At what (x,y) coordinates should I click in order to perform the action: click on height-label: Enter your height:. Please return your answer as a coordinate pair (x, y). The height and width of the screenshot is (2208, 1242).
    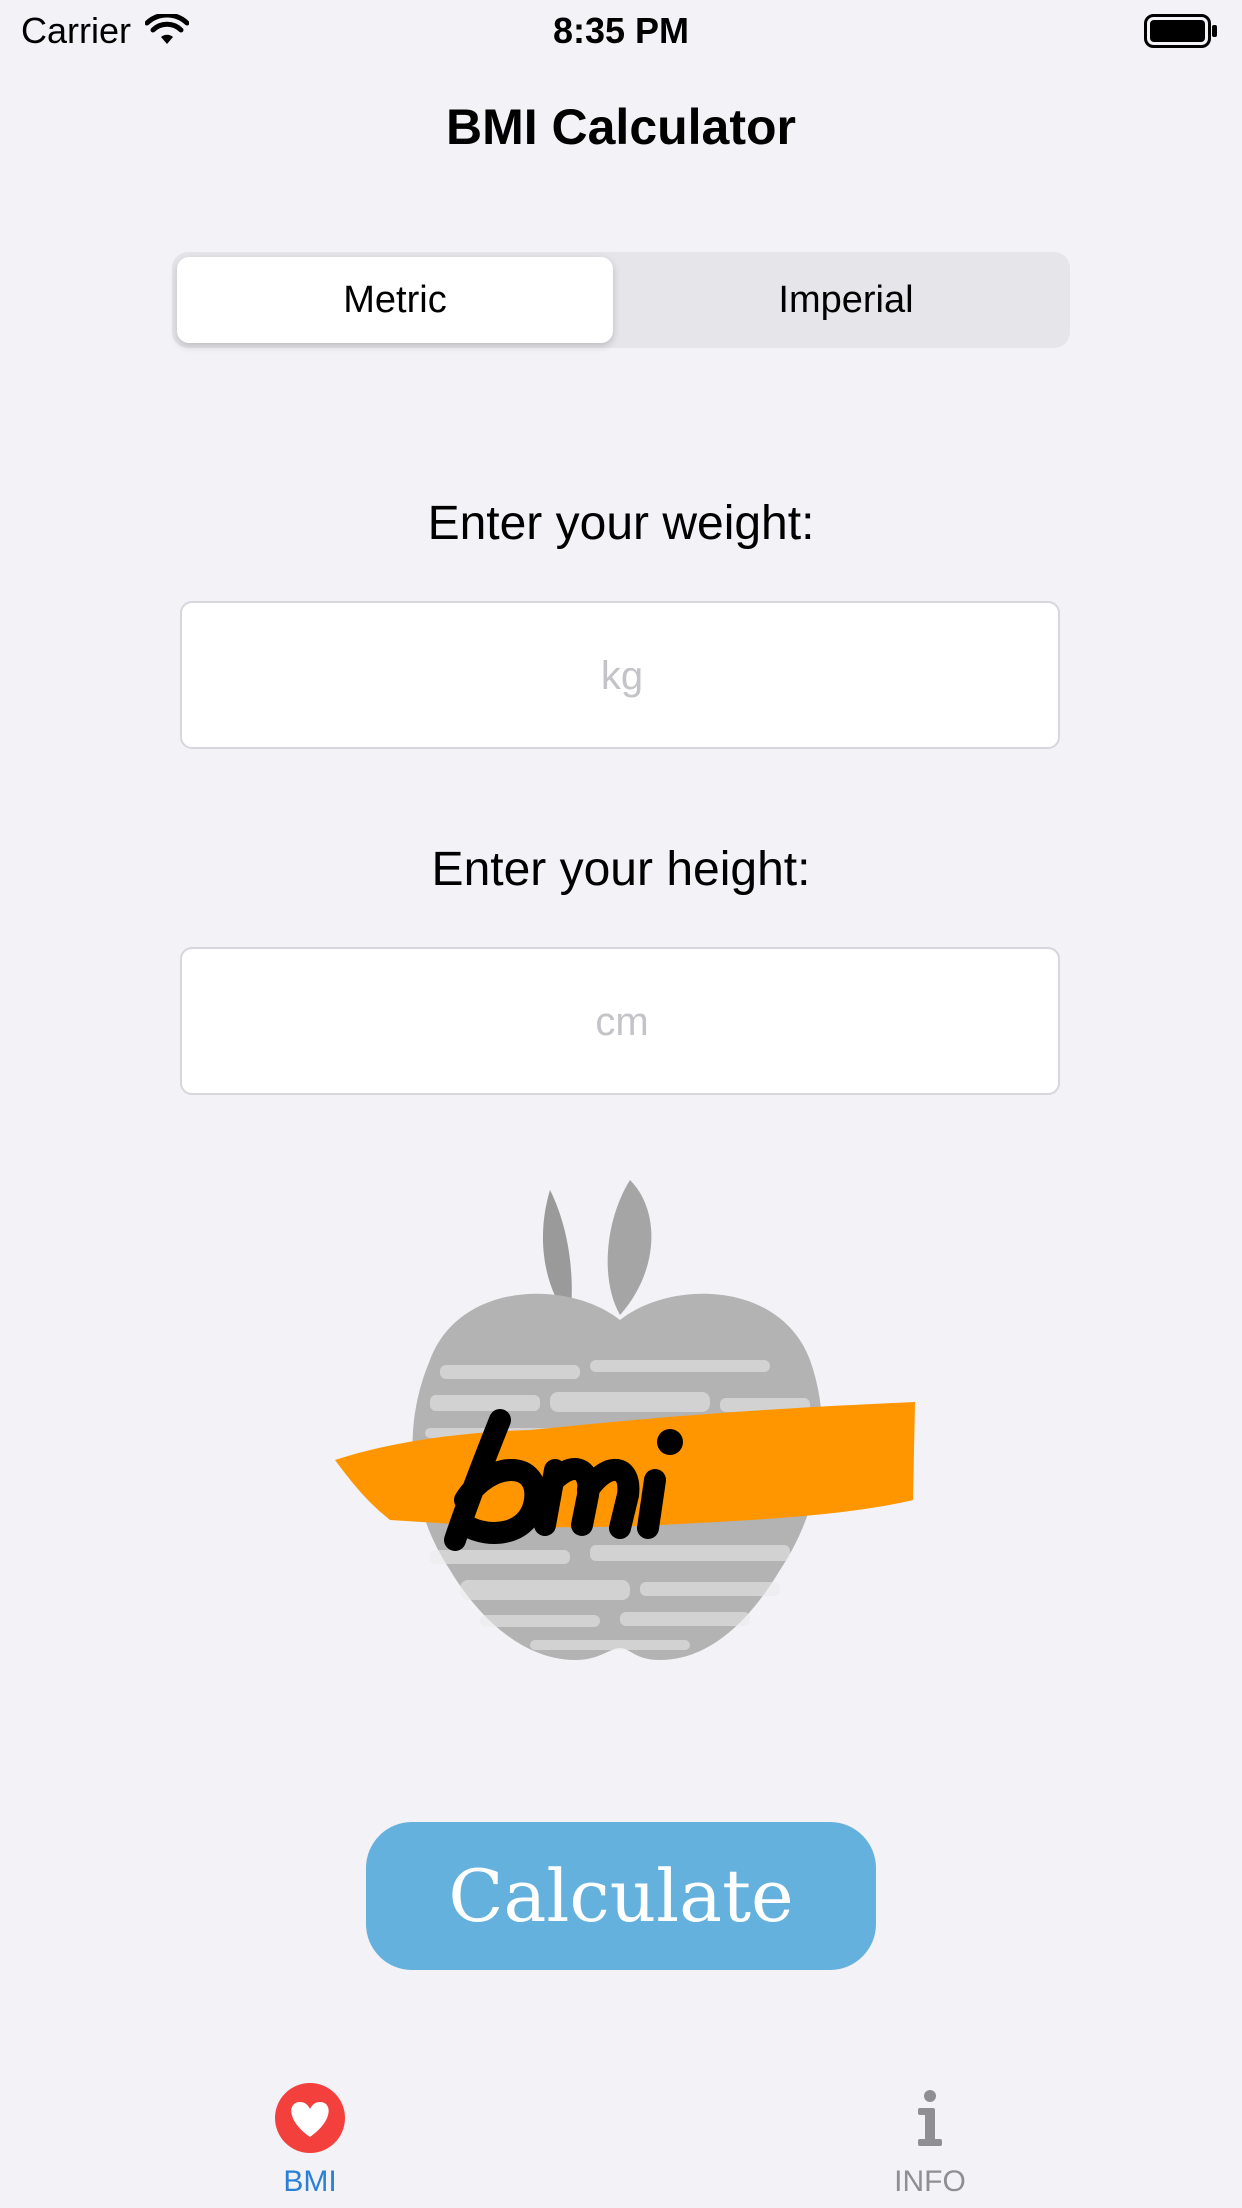
    Looking at the image, I should click on (621, 869).